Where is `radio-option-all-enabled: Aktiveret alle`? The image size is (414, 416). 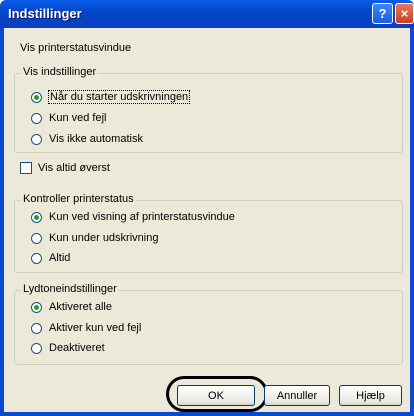 radio-option-all-enabled: Aktiveret alle is located at coordinates (71, 307).